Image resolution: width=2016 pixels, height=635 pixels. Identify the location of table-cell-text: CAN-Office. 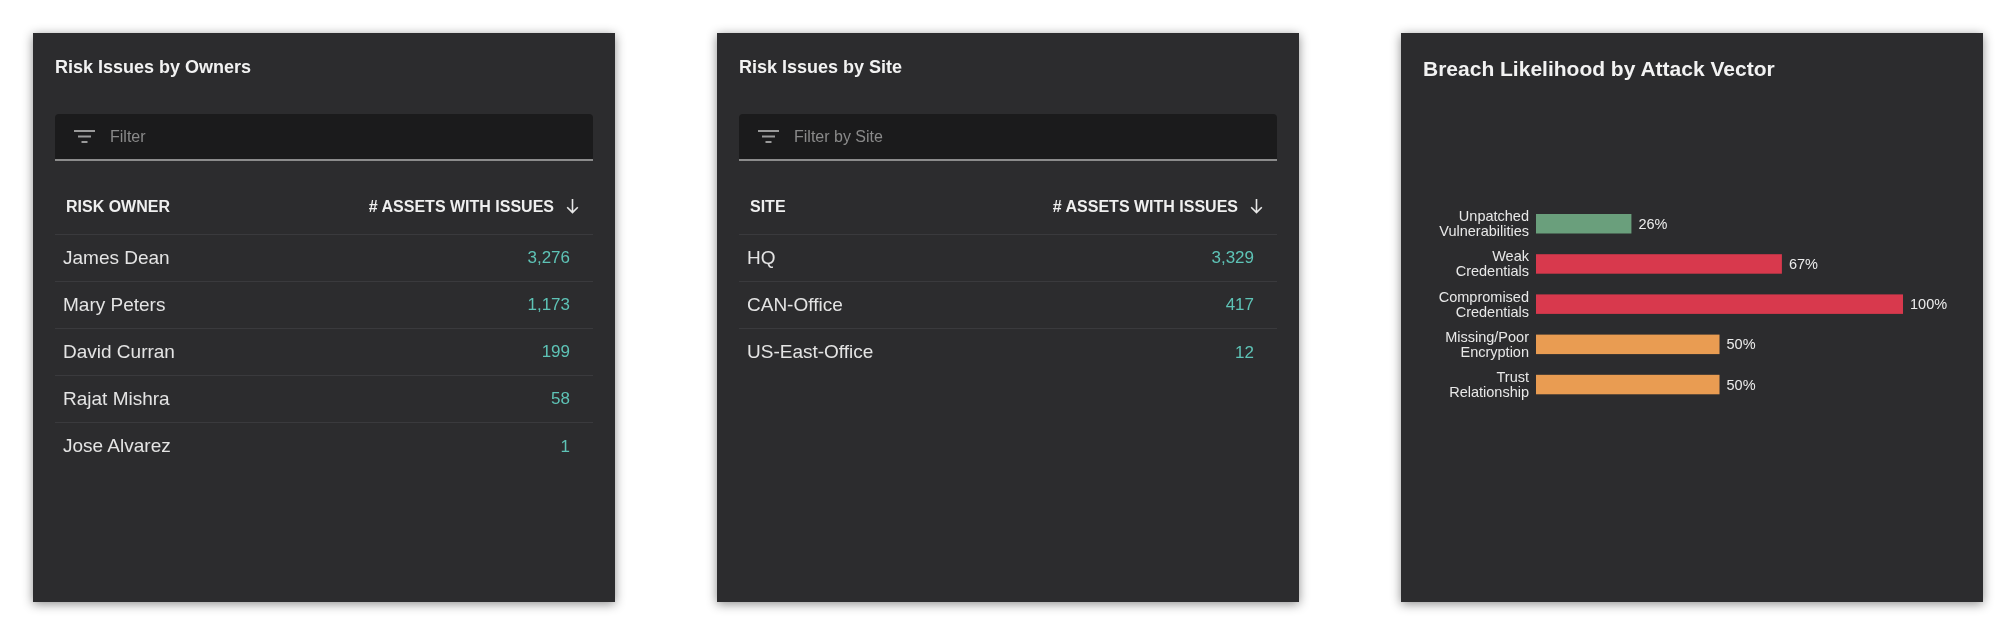
(795, 304).